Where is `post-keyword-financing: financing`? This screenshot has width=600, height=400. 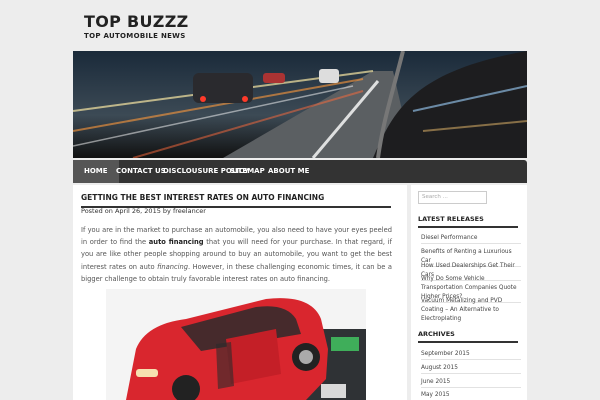 post-keyword-financing: financing is located at coordinates (173, 266).